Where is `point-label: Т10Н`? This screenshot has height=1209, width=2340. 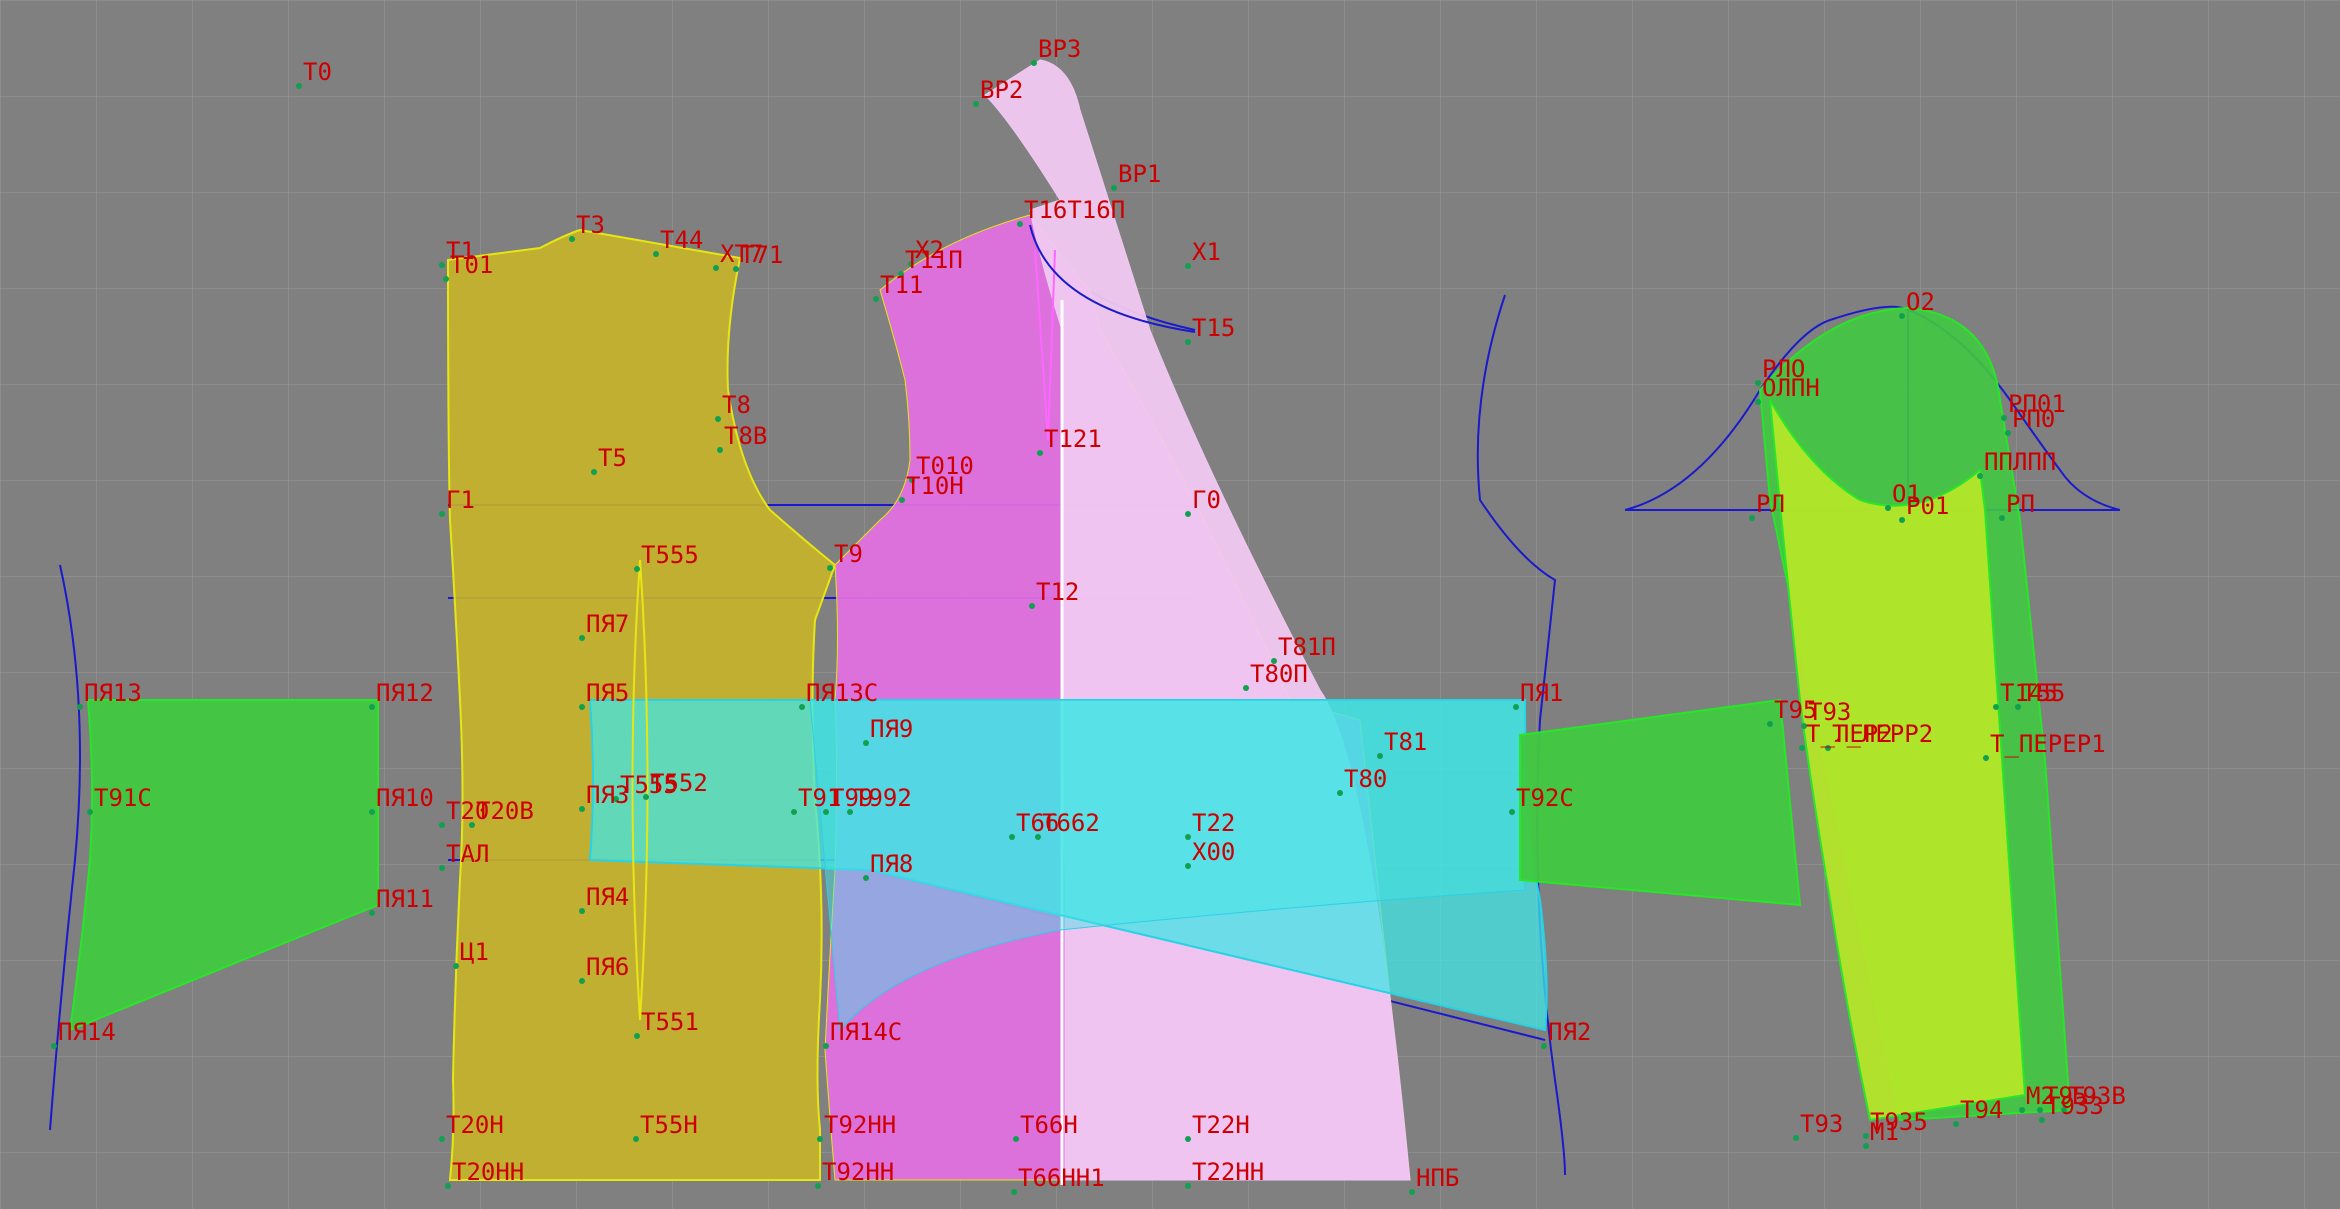 point-label: Т10Н is located at coordinates (935, 486).